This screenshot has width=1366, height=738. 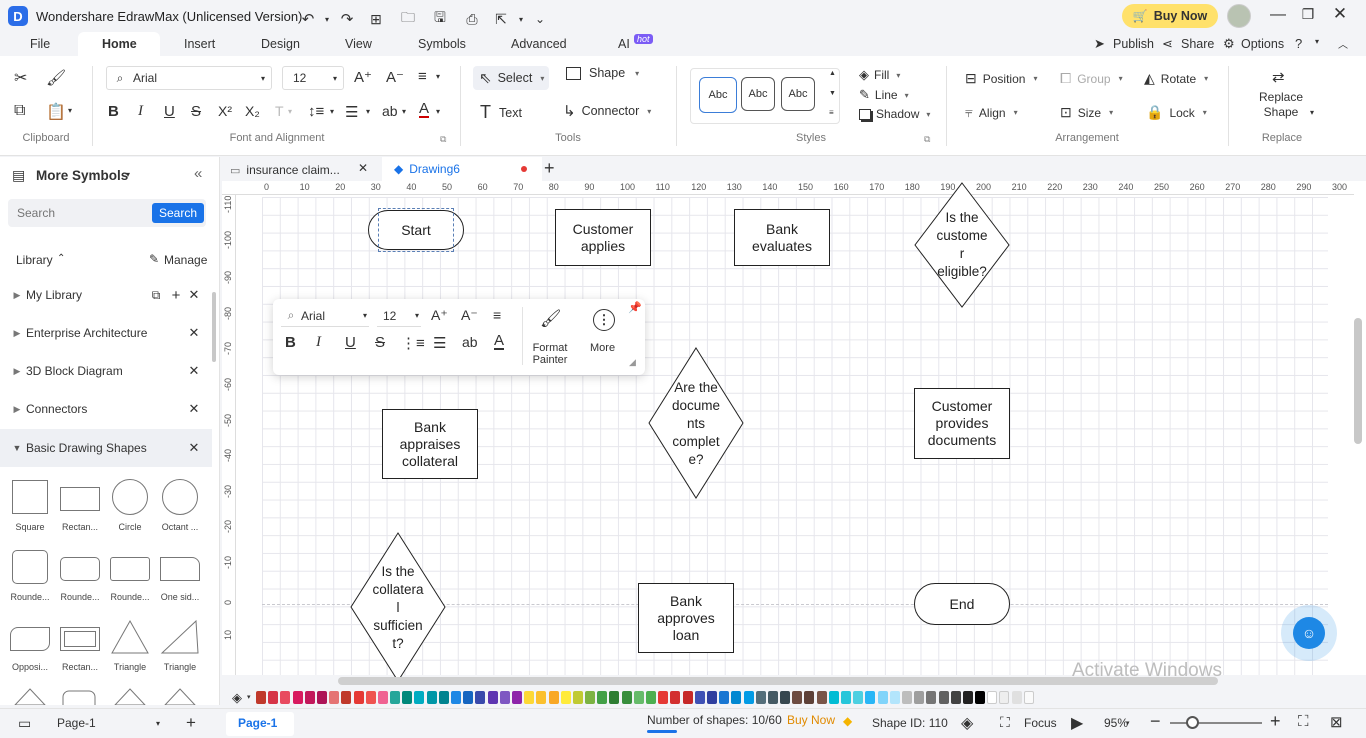 What do you see at coordinates (438, 76) in the screenshot?
I see `text-align-dropdown-icon: ▾` at bounding box center [438, 76].